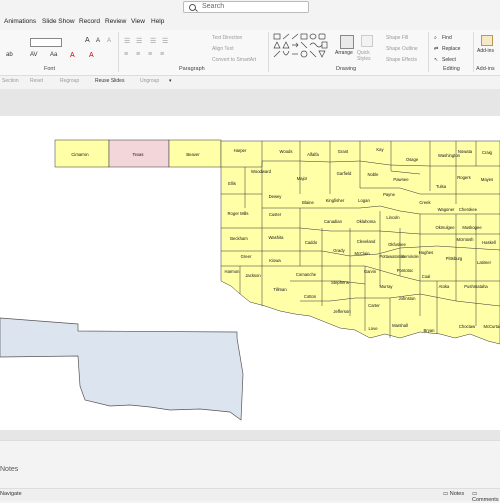 The image size is (500, 503). What do you see at coordinates (401, 179) in the screenshot?
I see `county-label: Pawnee` at bounding box center [401, 179].